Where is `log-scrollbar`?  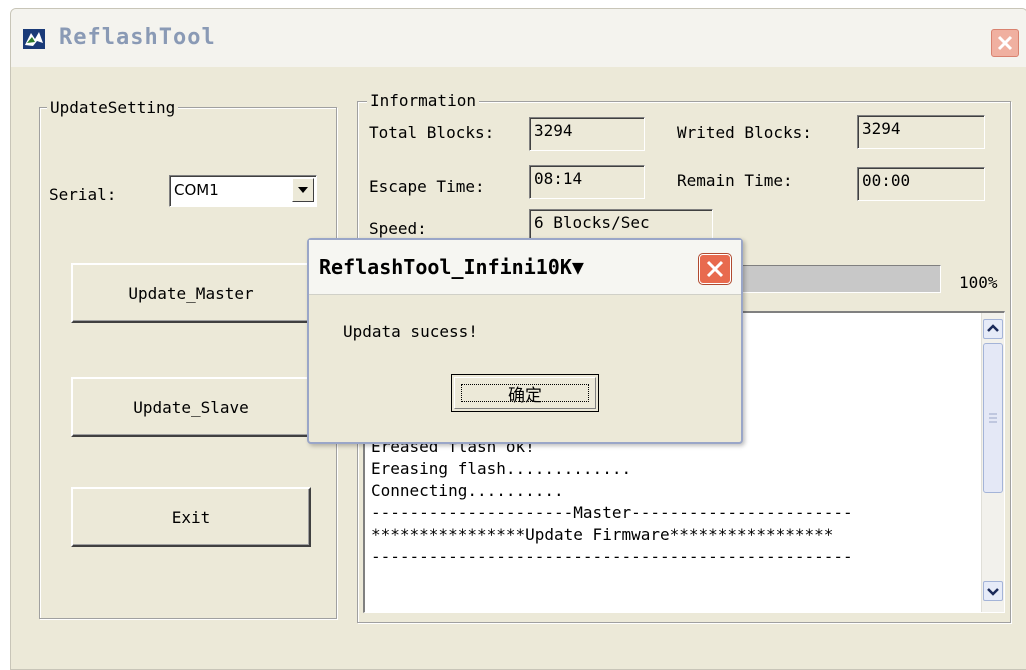
log-scrollbar is located at coordinates (992, 462).